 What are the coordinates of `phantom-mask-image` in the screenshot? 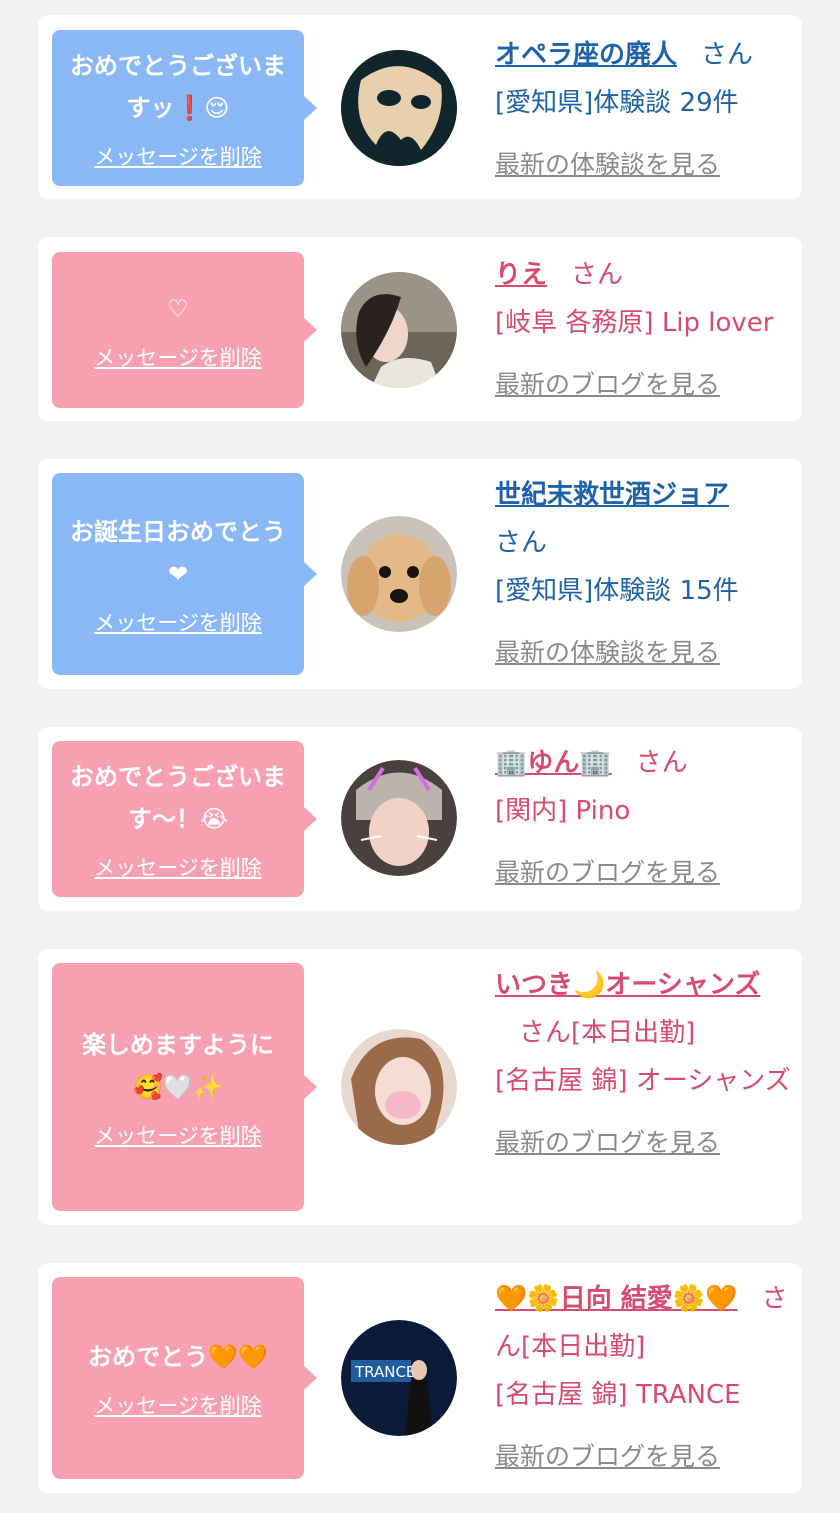 It's located at (399, 108).